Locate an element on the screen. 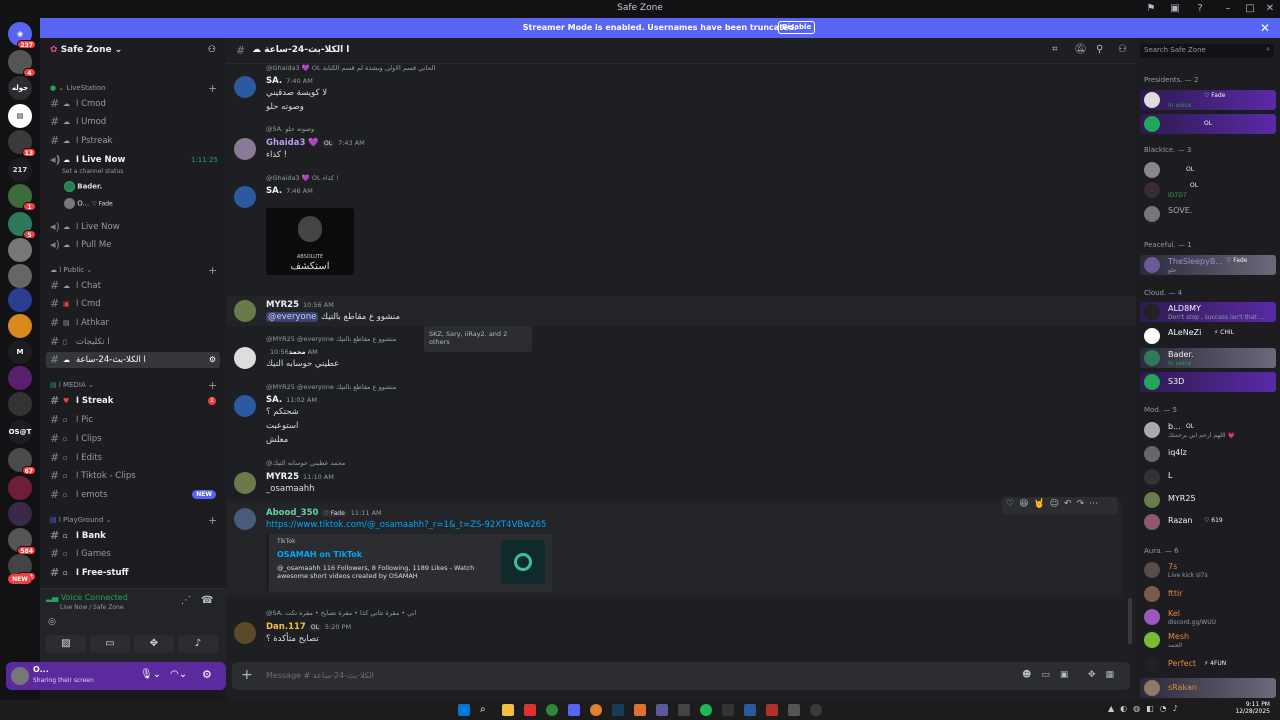 This screenshot has width=1280, height=720. tray-icons: ▲◐◍◧◔♪ is located at coordinates (1146, 708).